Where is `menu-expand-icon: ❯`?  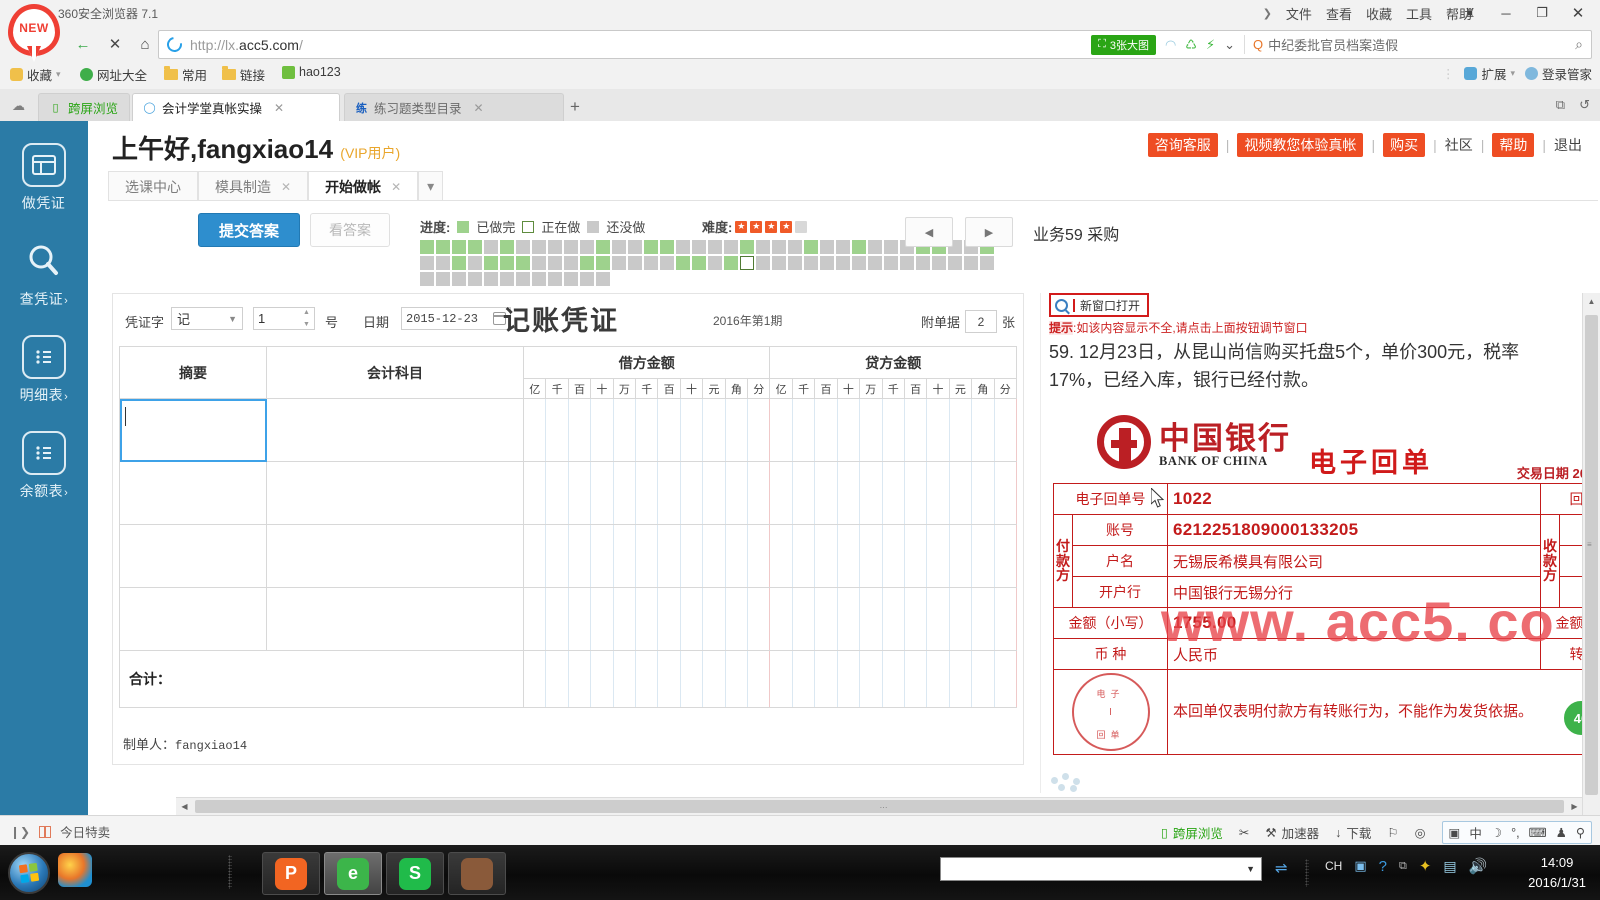
menu-expand-icon: ❯ is located at coordinates (1267, 13).